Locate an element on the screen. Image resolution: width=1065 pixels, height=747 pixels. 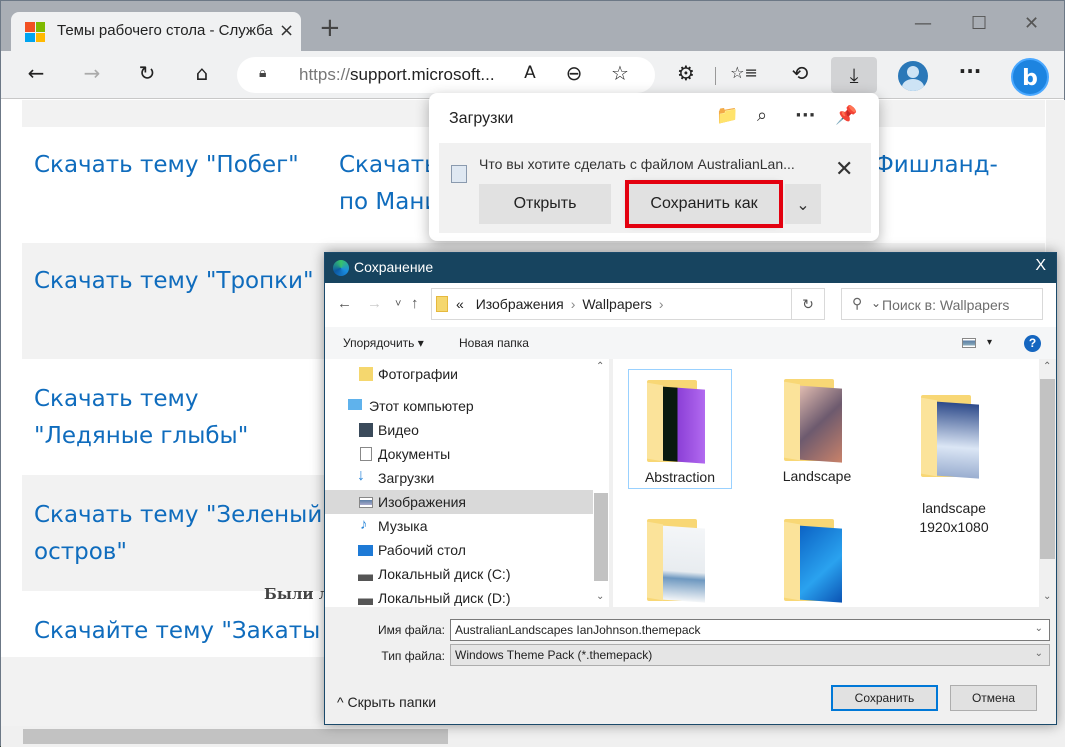
folder-icon is located at coordinates (442, 304).